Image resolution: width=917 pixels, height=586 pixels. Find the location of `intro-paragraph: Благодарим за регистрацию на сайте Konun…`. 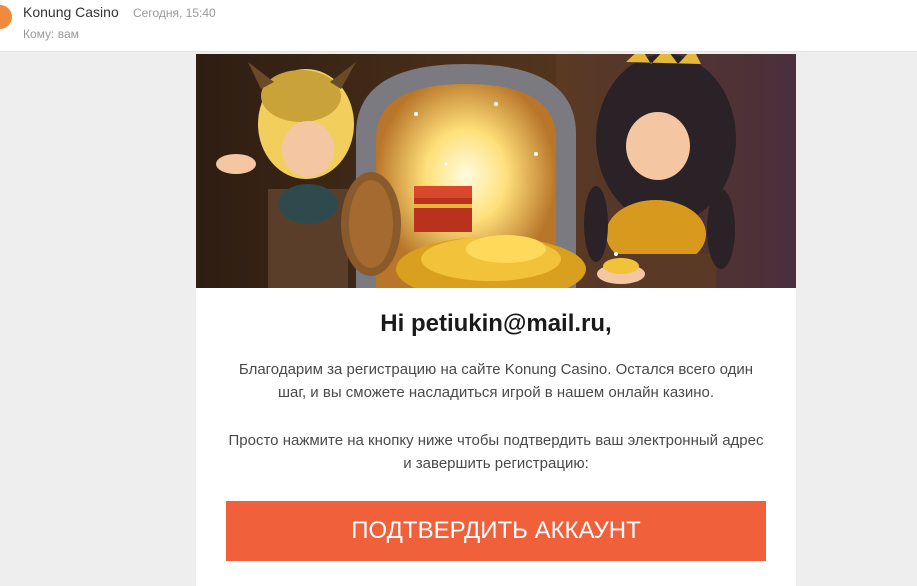

intro-paragraph: Благодарим за регистрацию на сайте Konun… is located at coordinates (496, 381).